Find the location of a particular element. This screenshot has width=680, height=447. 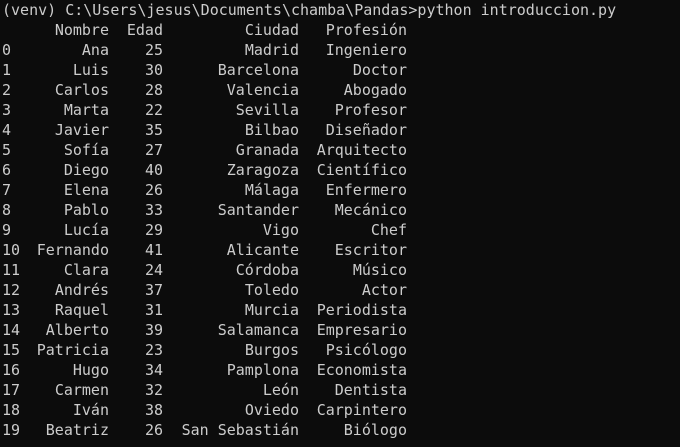

table-row: 13 Raquel 31 Murcia Periodista is located at coordinates (341, 310).